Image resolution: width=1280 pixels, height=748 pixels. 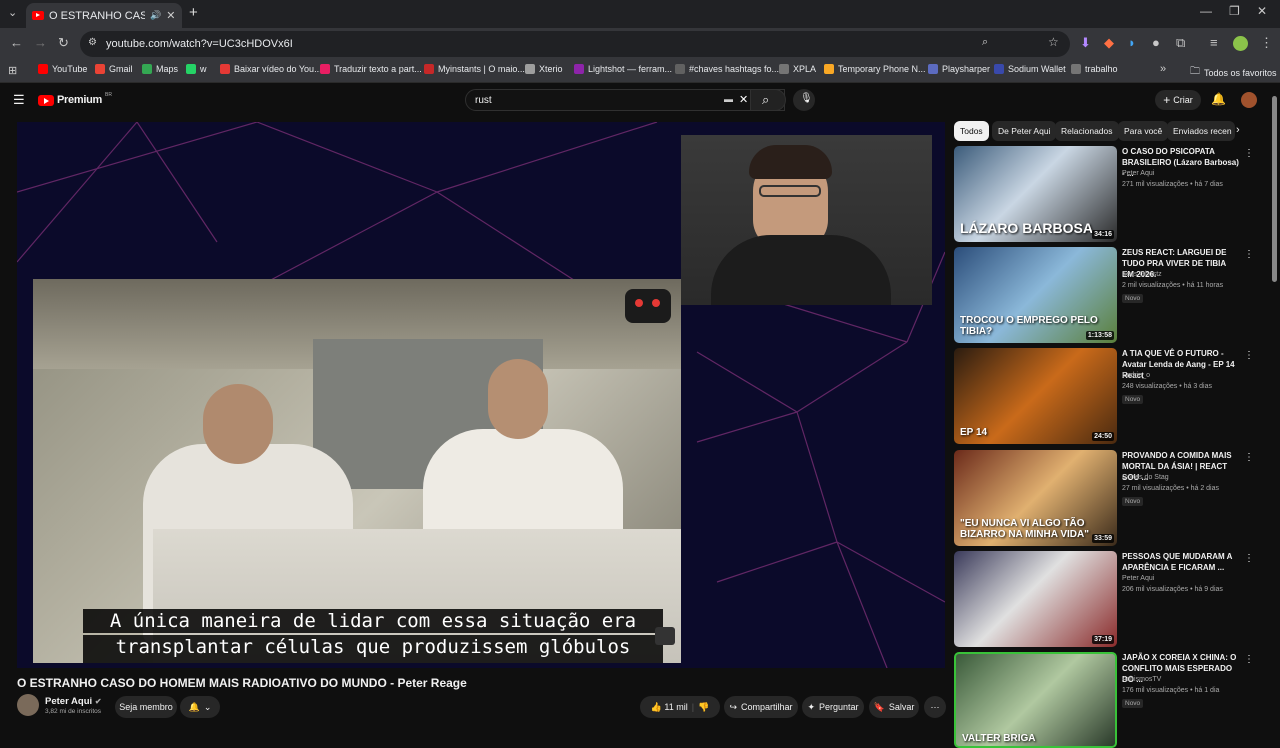 What do you see at coordinates (19, 100) in the screenshot?
I see `hamburger-menu-icon: ☰` at bounding box center [19, 100].